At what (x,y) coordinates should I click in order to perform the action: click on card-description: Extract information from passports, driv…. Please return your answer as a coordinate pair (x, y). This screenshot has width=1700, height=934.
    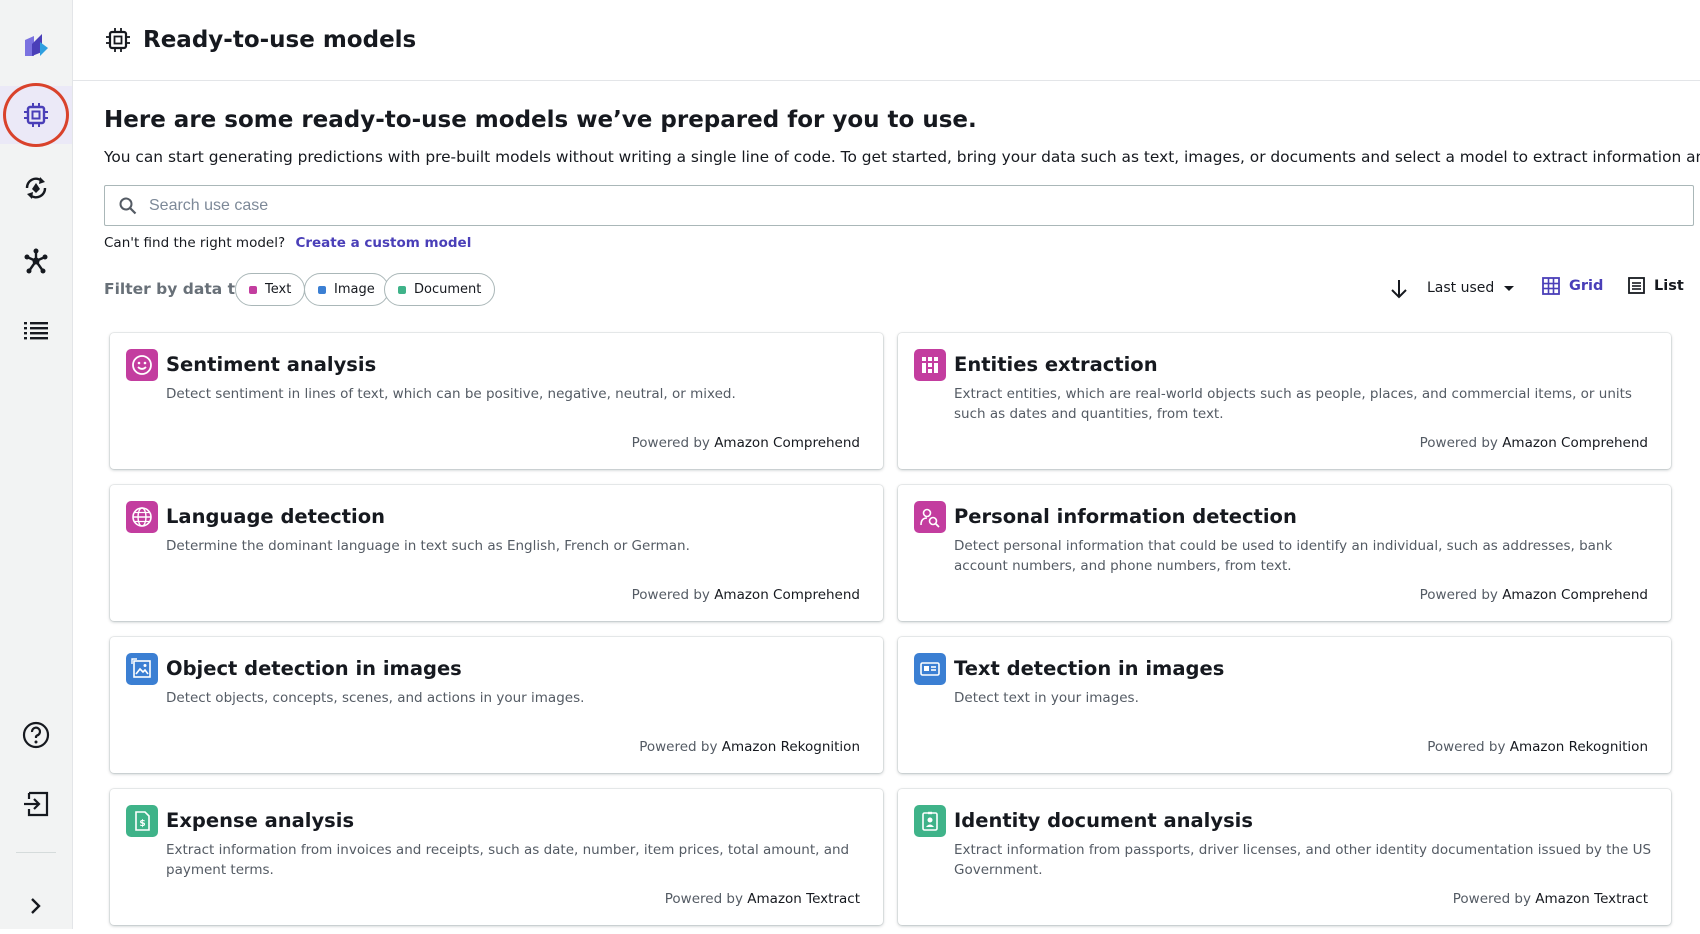
    Looking at the image, I should click on (1303, 860).